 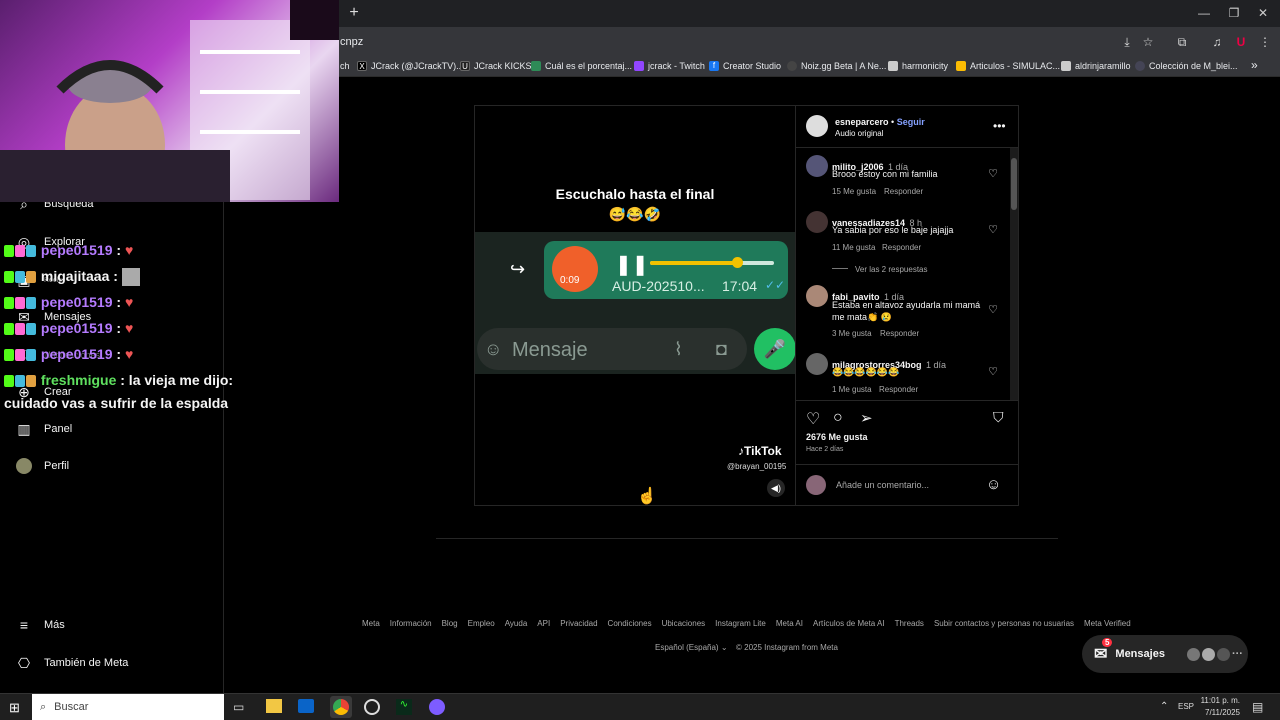 I want to click on footer-link: Privacidad, so click(x=578, y=623).